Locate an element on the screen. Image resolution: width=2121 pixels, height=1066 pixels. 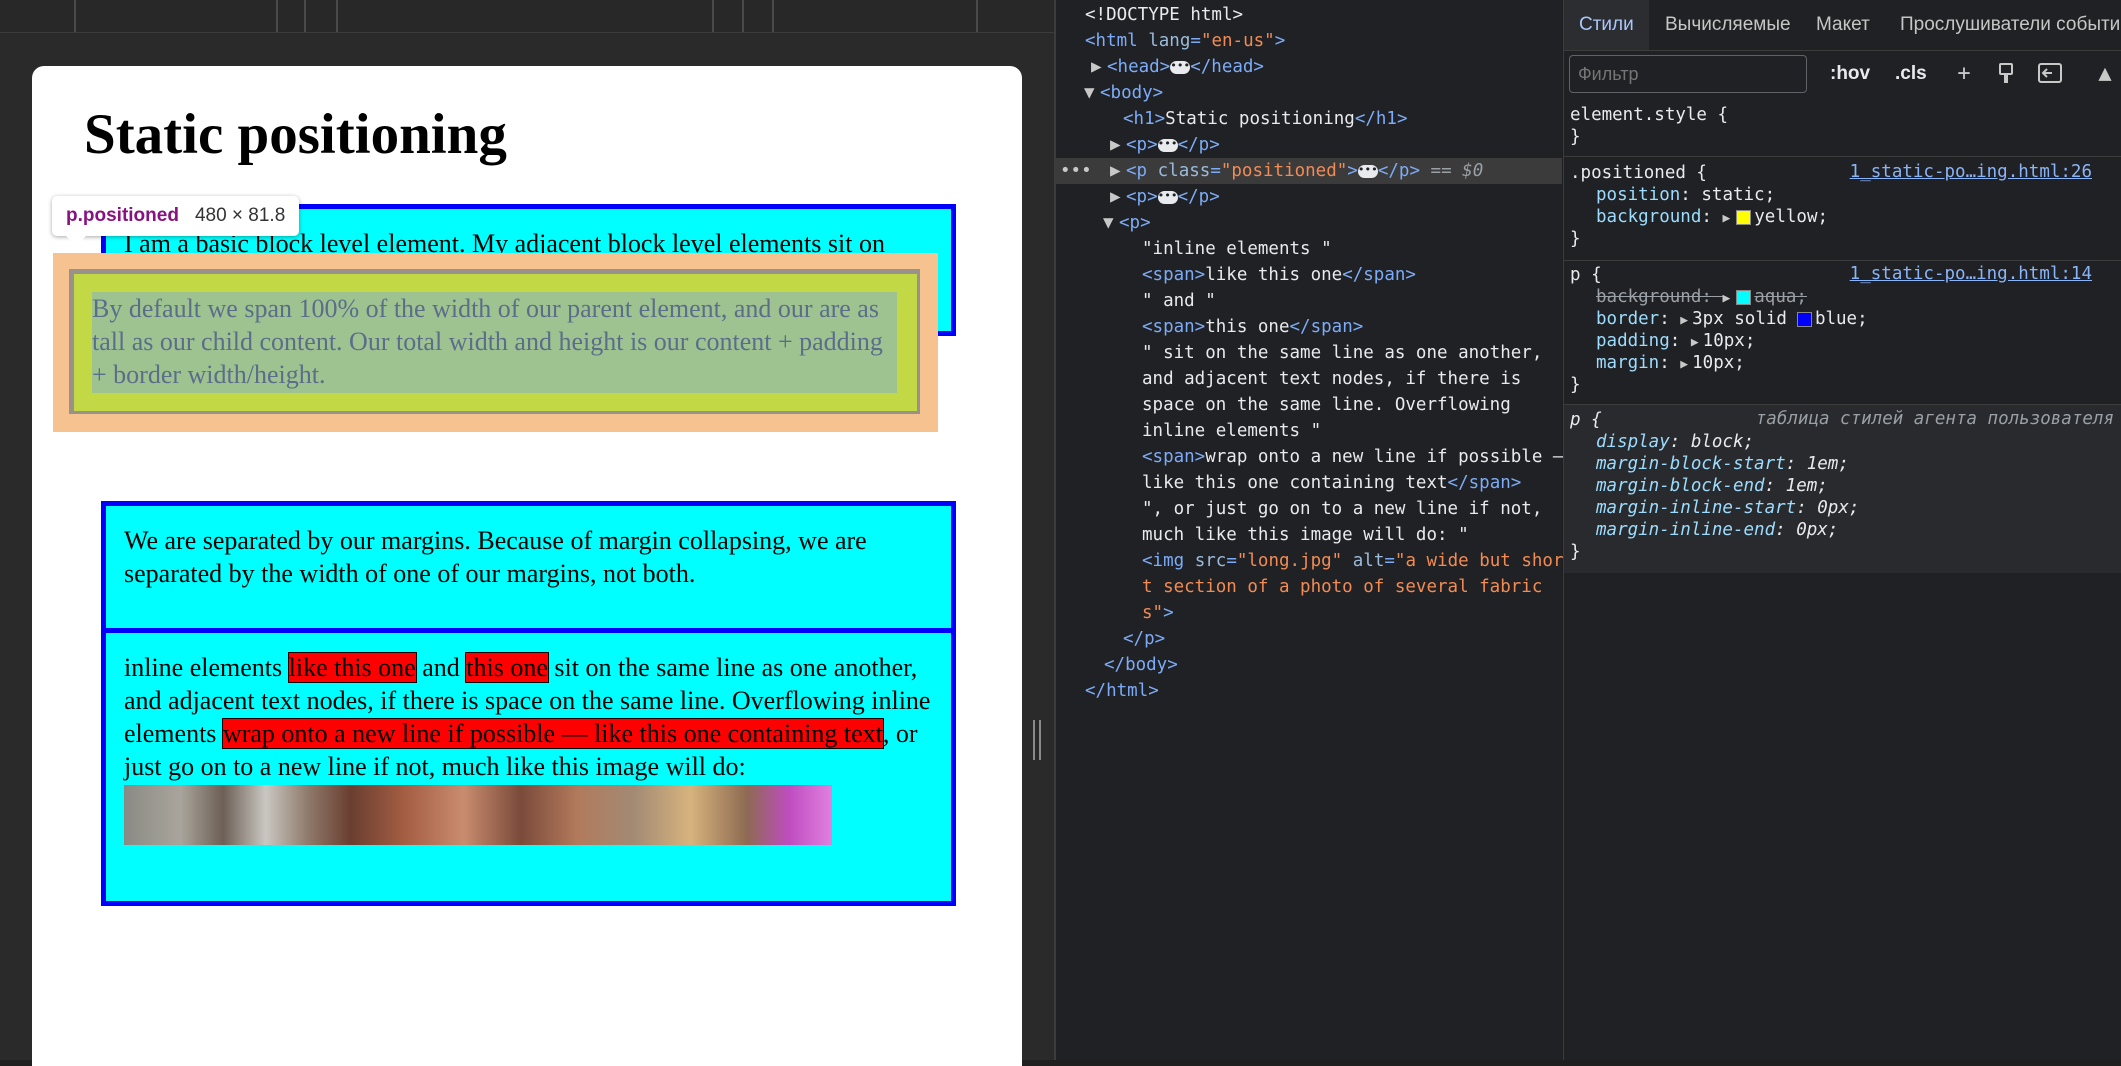
paint-brush-icon is located at coordinates (2006, 74).